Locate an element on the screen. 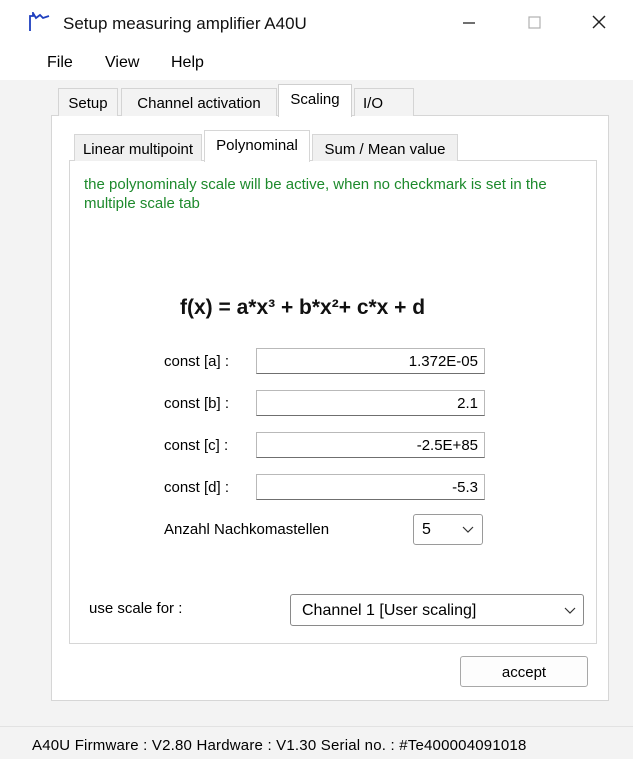 This screenshot has width=633, height=759. tab-io: I/O is located at coordinates (384, 102).